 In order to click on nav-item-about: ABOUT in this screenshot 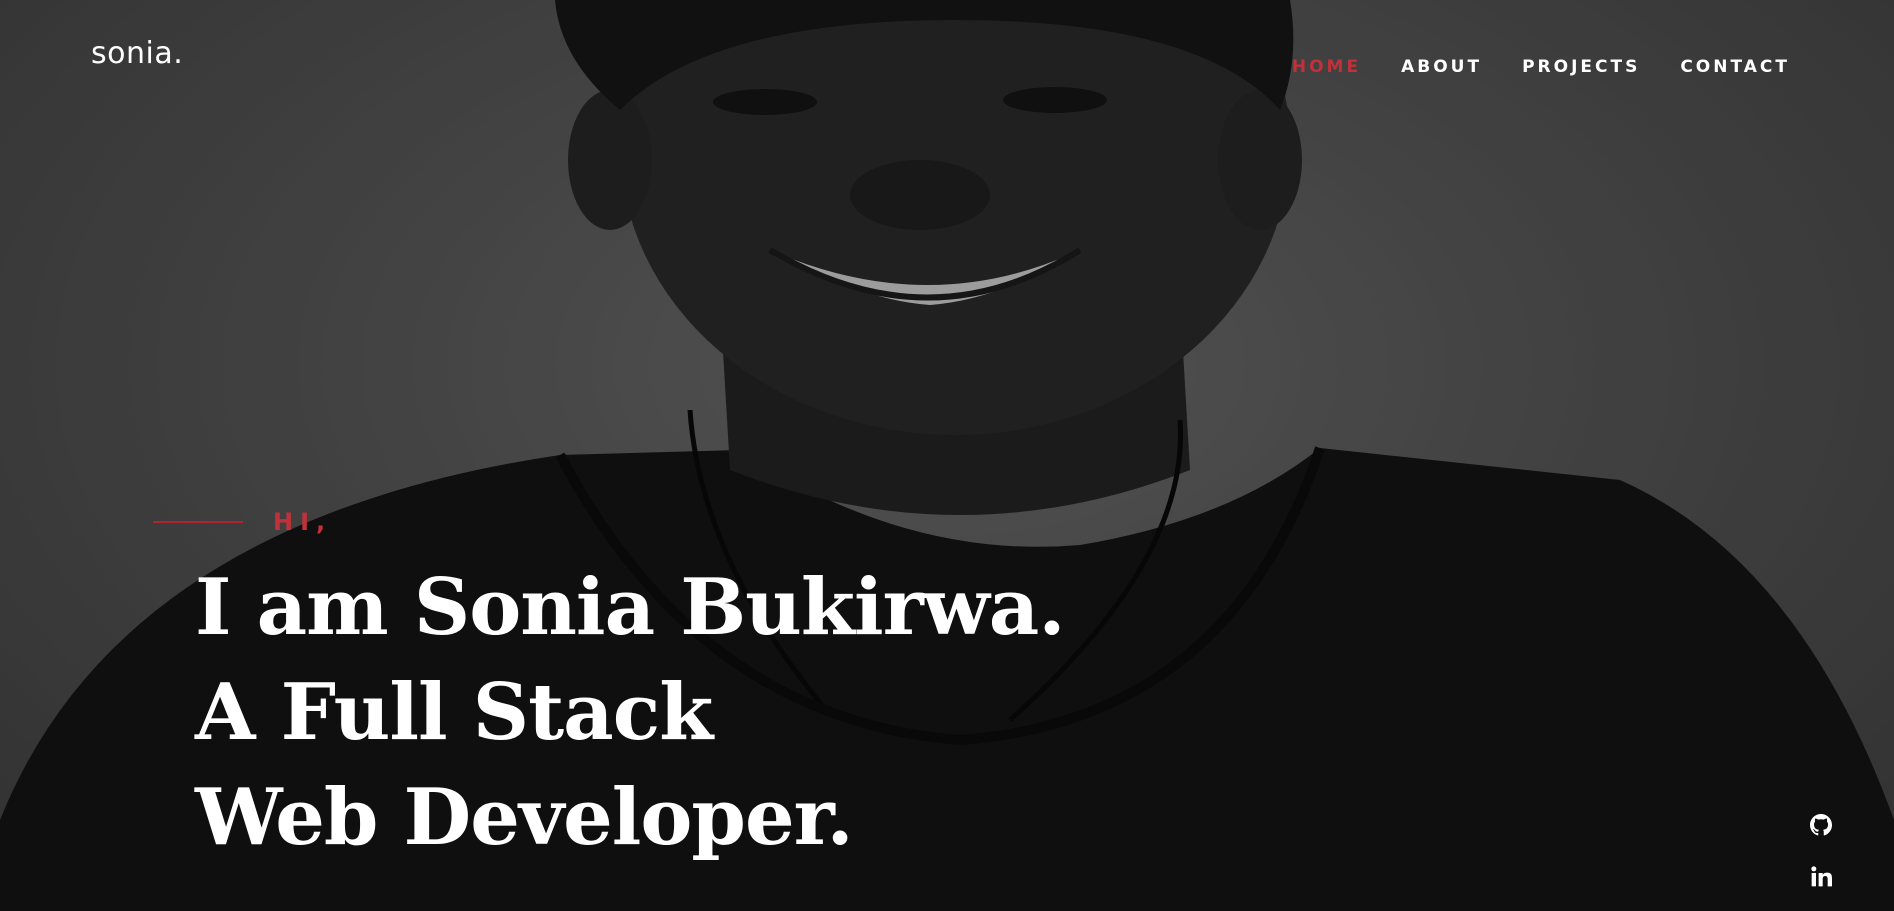, I will do `click(1441, 67)`.